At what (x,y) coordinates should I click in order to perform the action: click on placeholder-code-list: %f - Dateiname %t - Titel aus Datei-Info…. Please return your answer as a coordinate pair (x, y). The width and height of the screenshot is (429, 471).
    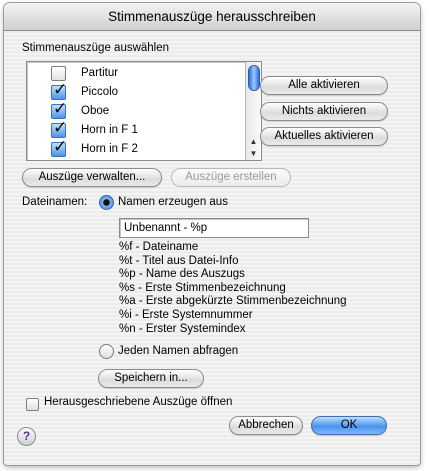
    Looking at the image, I should click on (233, 288).